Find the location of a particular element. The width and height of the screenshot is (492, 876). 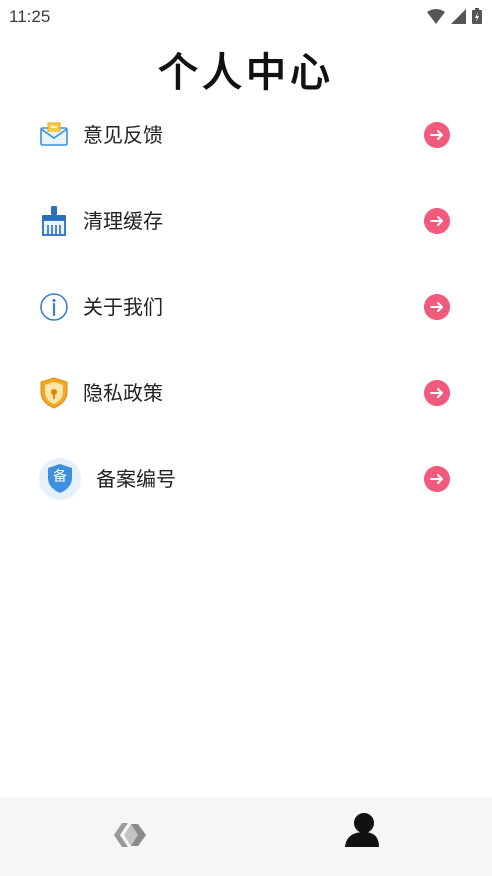

menu-item-record-number: 备 备案编号 is located at coordinates (246, 479).